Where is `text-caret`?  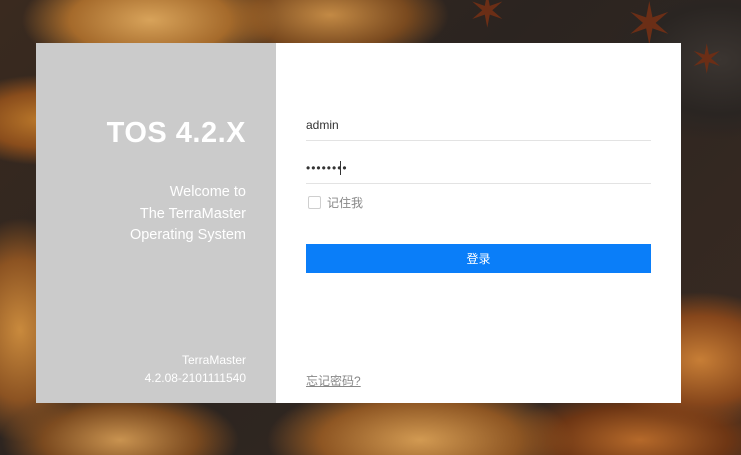 text-caret is located at coordinates (340, 168).